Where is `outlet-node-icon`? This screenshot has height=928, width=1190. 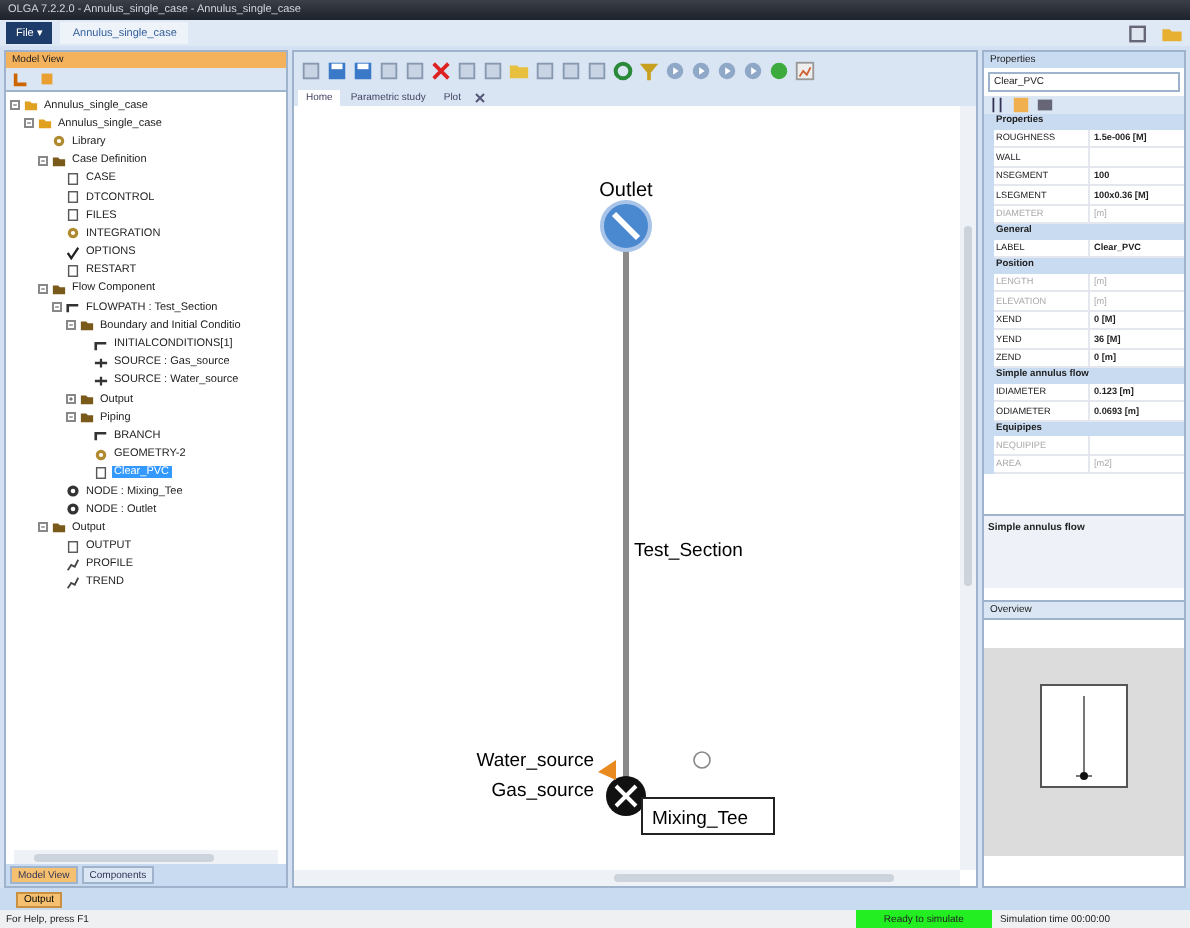
outlet-node-icon is located at coordinates (626, 226).